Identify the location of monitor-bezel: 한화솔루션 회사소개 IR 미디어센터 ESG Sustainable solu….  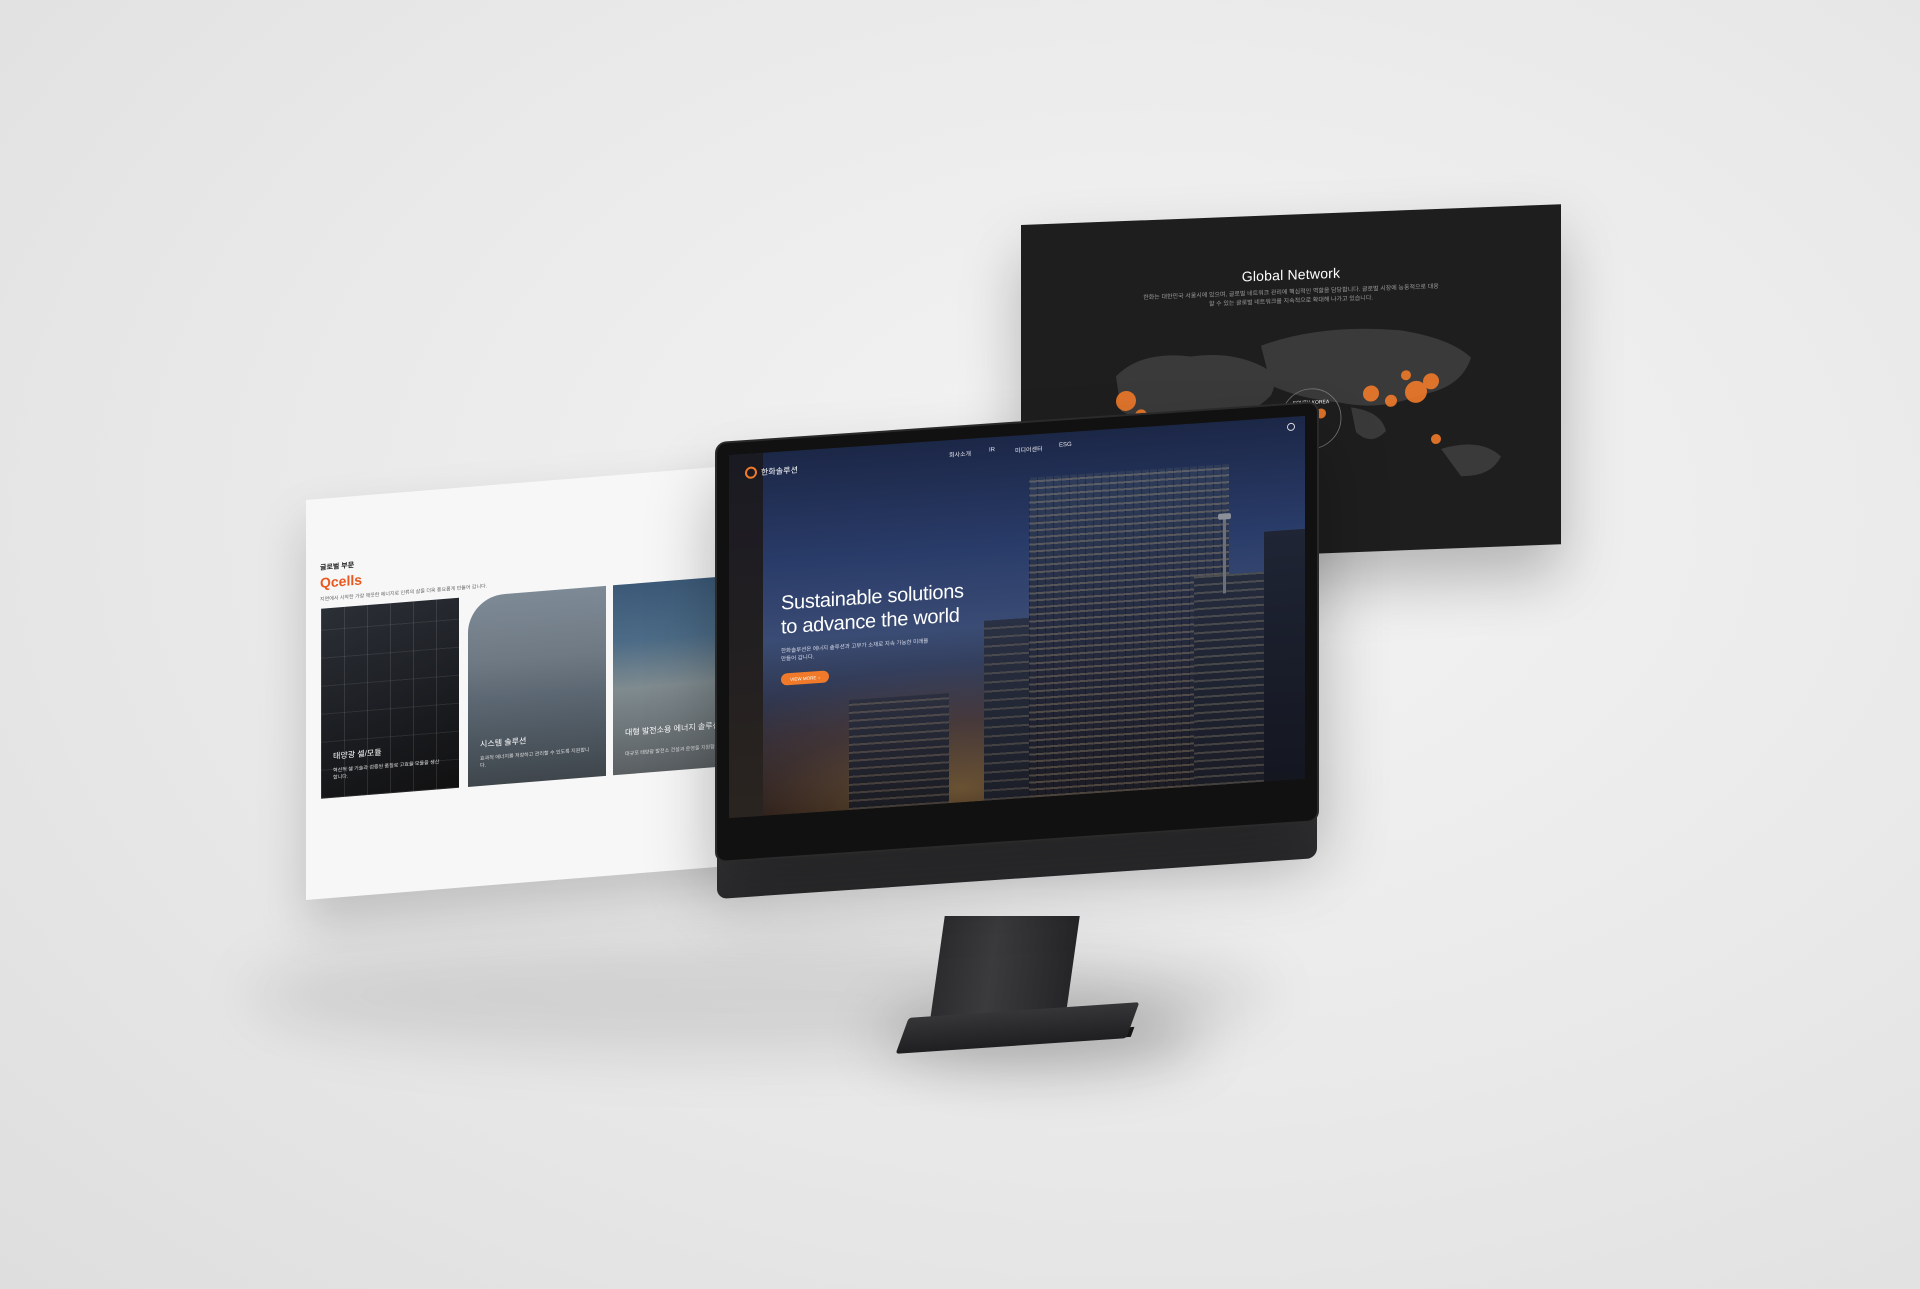
(1017, 632).